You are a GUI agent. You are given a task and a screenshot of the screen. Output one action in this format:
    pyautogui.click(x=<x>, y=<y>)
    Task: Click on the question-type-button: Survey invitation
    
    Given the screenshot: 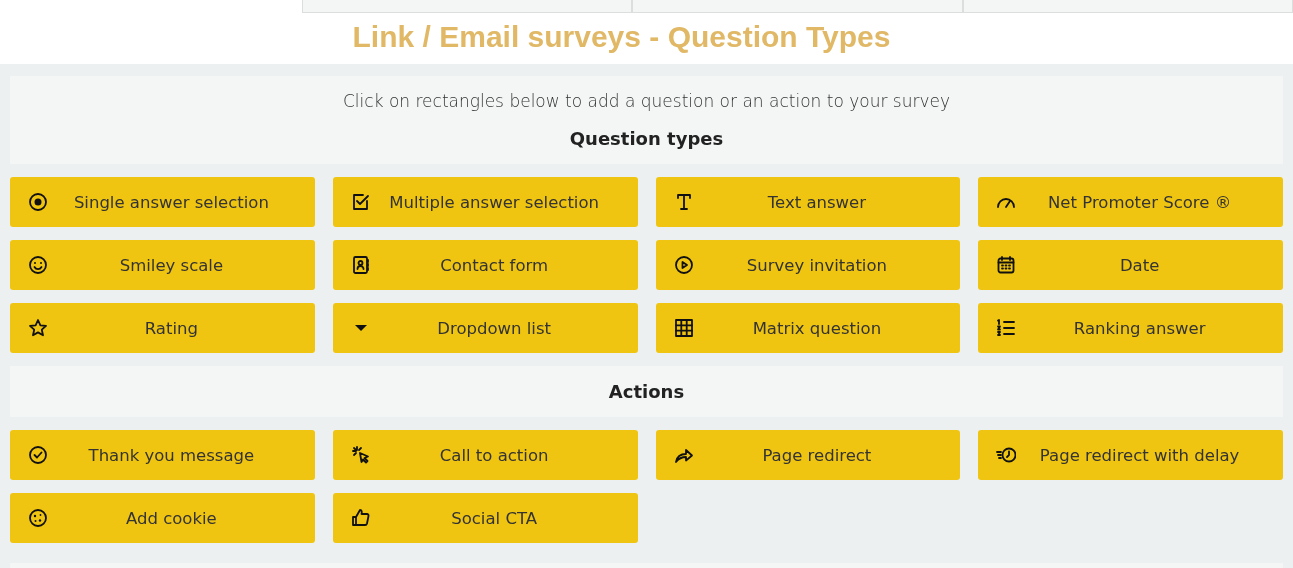 What is the action you would take?
    pyautogui.click(x=808, y=265)
    